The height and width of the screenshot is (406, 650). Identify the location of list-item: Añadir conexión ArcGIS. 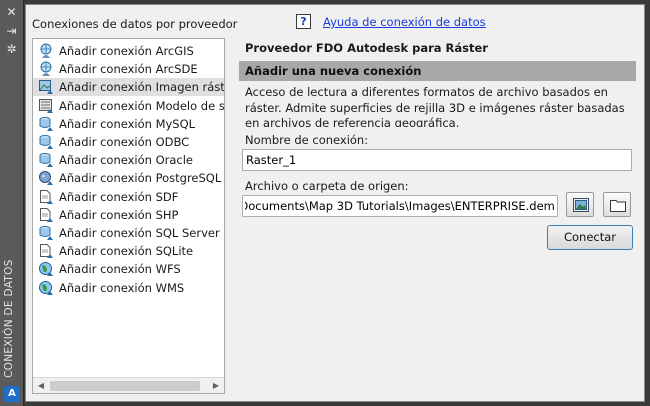
(128, 51).